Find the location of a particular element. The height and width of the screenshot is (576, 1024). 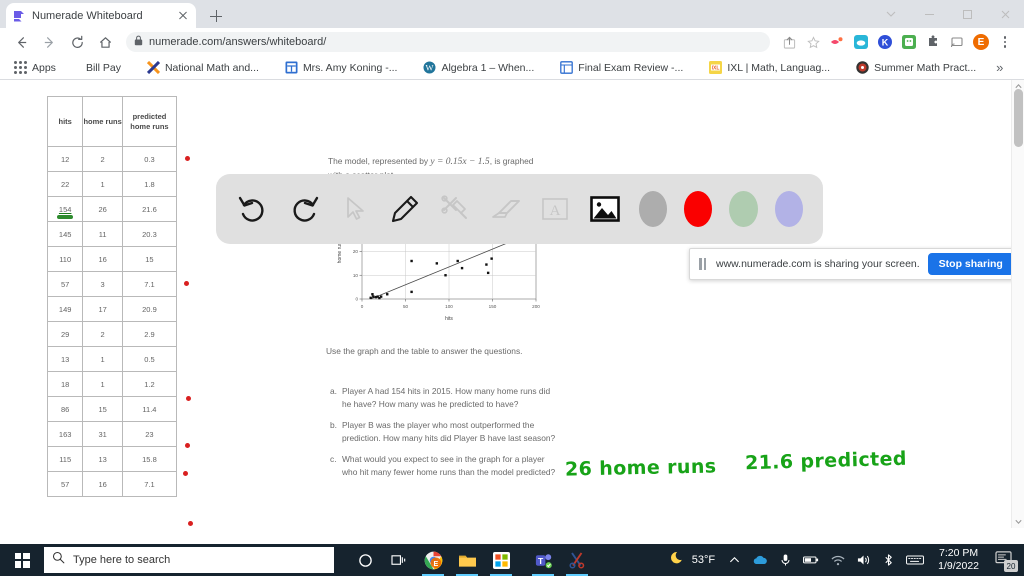

cursor-select-icon is located at coordinates (354, 209).